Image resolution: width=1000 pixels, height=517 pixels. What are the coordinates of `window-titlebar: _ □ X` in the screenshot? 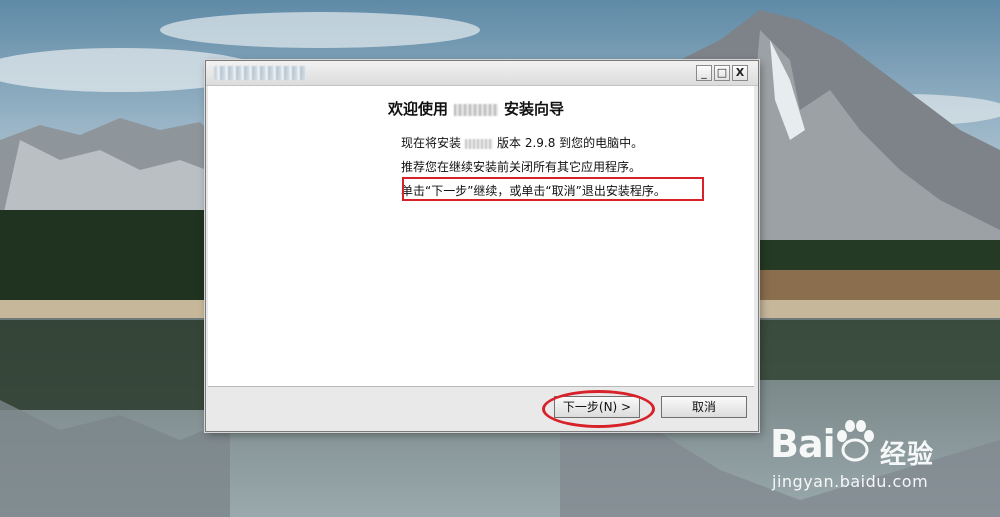 It's located at (482, 73).